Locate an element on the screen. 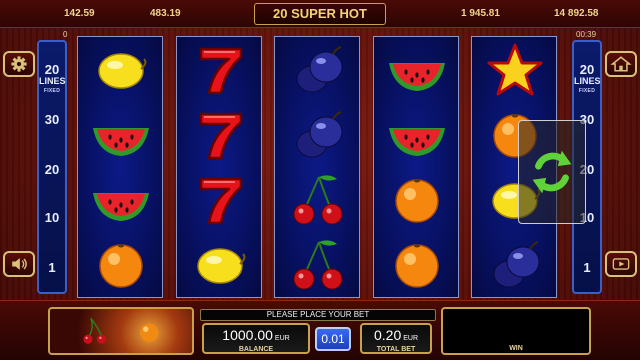 Image resolution: width=640 pixels, height=360 pixels. logo-cherries is located at coordinates (95, 330).